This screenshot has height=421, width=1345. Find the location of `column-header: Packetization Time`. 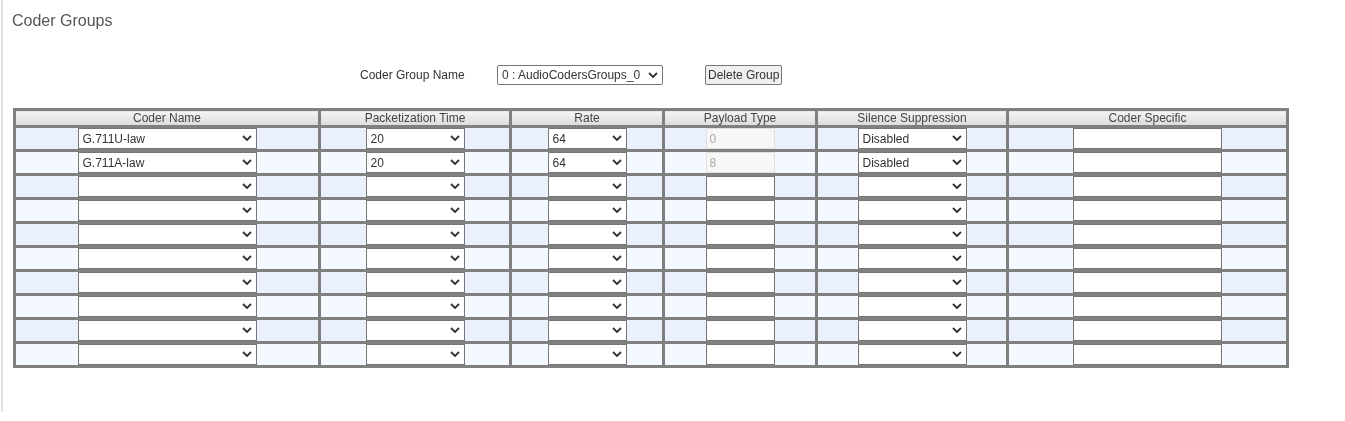

column-header: Packetization Time is located at coordinates (415, 118).